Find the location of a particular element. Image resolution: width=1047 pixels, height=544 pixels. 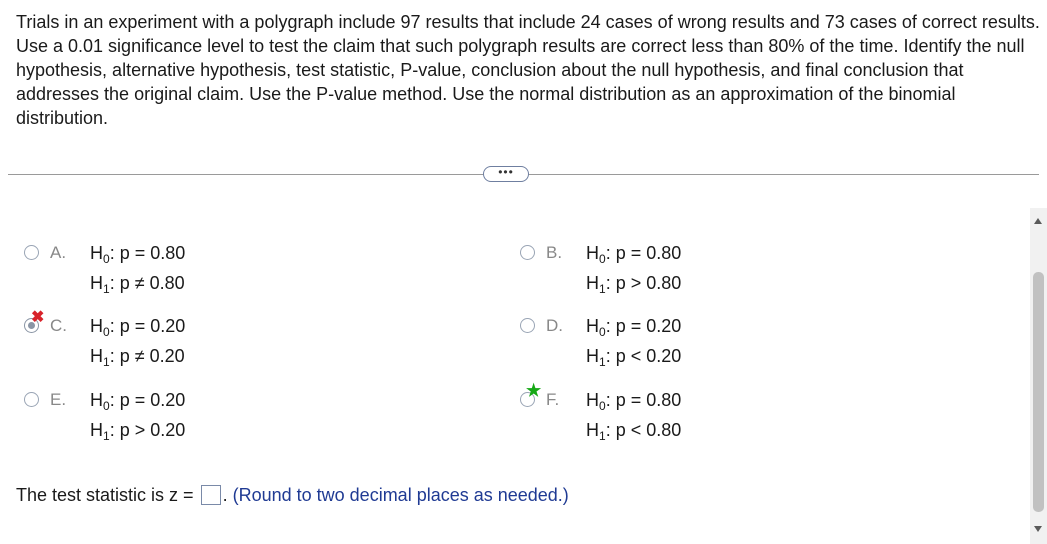

test-statistic-input is located at coordinates (210, 495).